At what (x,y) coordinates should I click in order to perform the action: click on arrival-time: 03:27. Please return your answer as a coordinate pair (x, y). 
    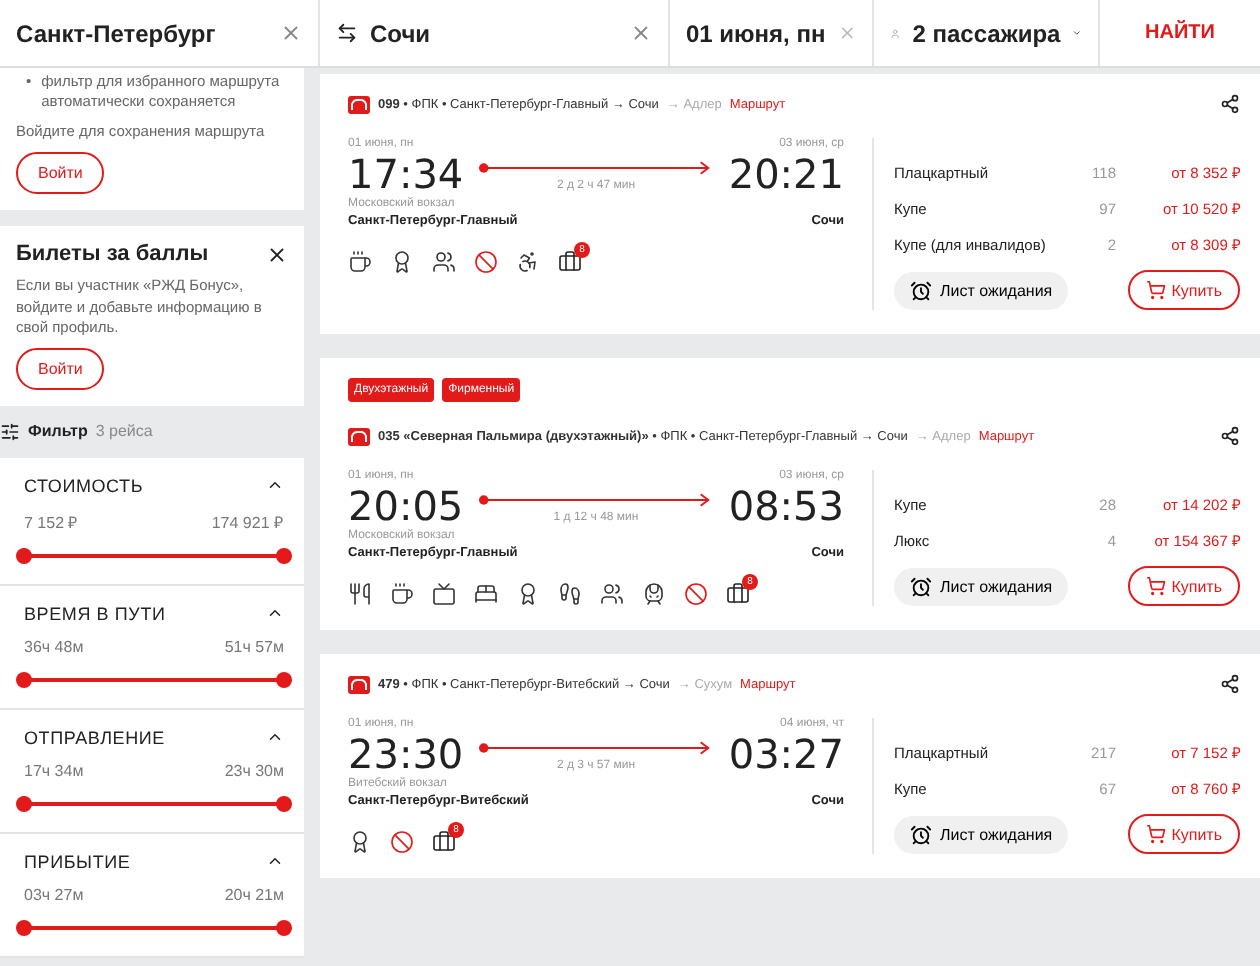
    Looking at the image, I should click on (786, 754).